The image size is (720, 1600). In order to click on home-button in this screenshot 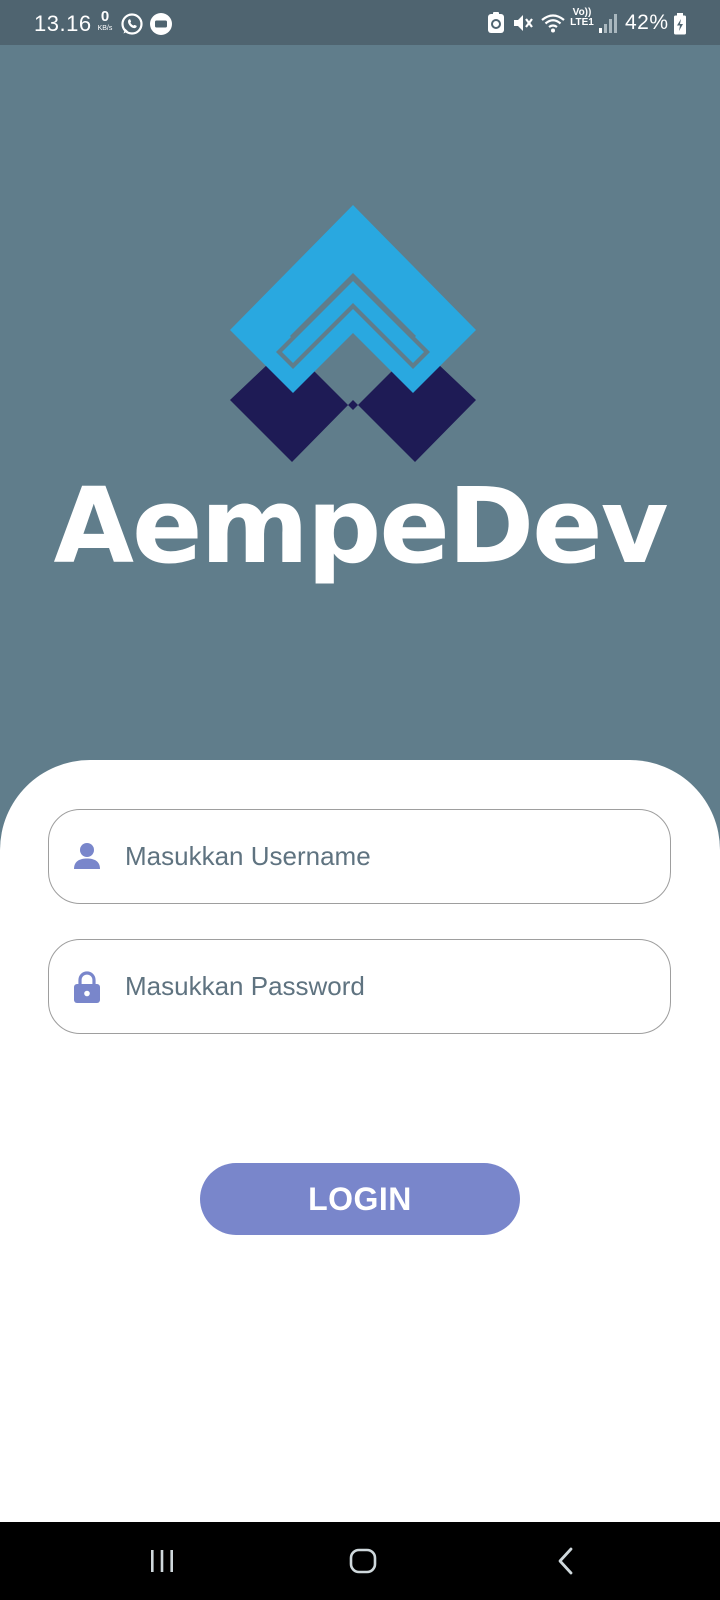, I will do `click(363, 1561)`.